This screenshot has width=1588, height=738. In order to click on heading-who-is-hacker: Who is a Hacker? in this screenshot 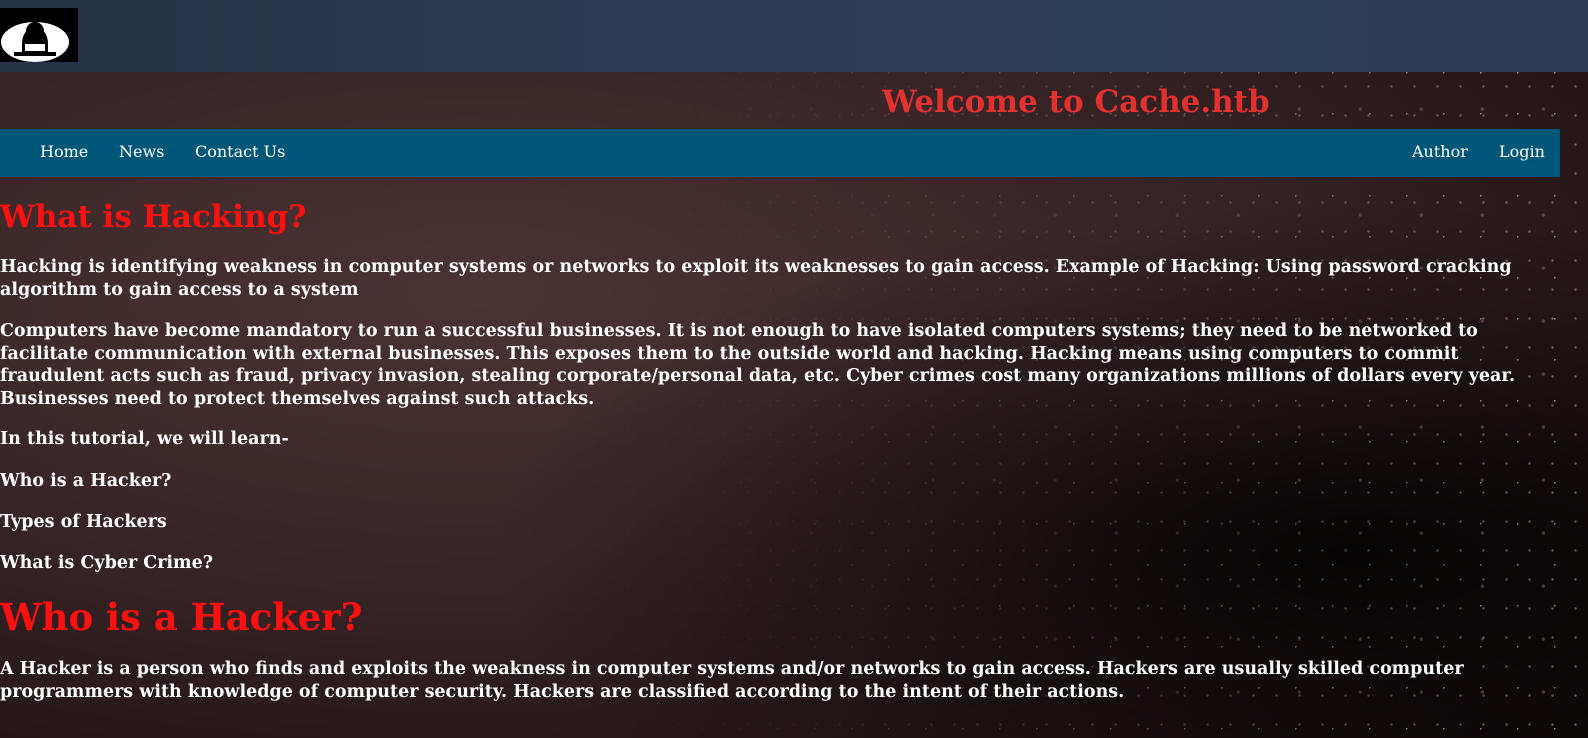, I will do `click(181, 617)`.